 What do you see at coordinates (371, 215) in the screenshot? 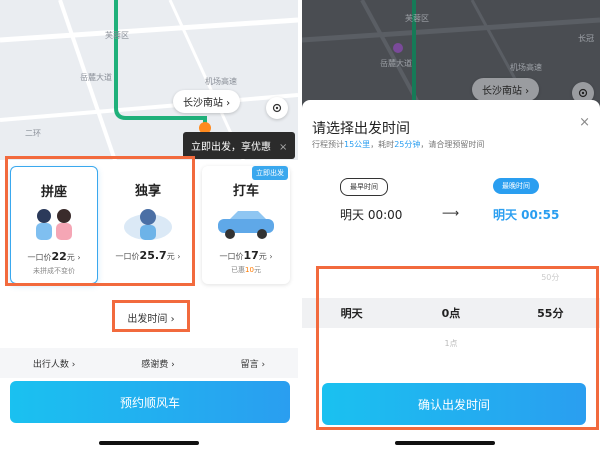
I see `earliest-time-value: 明天 00:00` at bounding box center [371, 215].